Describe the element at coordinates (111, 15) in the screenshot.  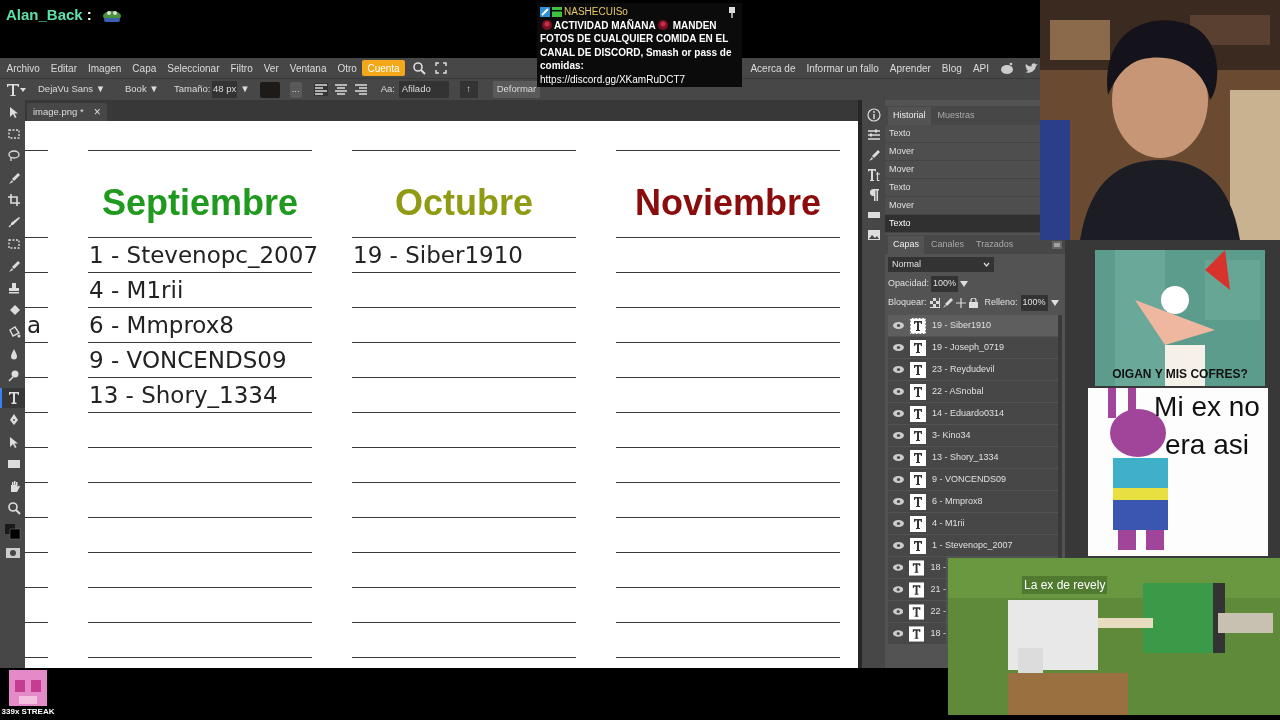
I see `emote-icon` at that location.